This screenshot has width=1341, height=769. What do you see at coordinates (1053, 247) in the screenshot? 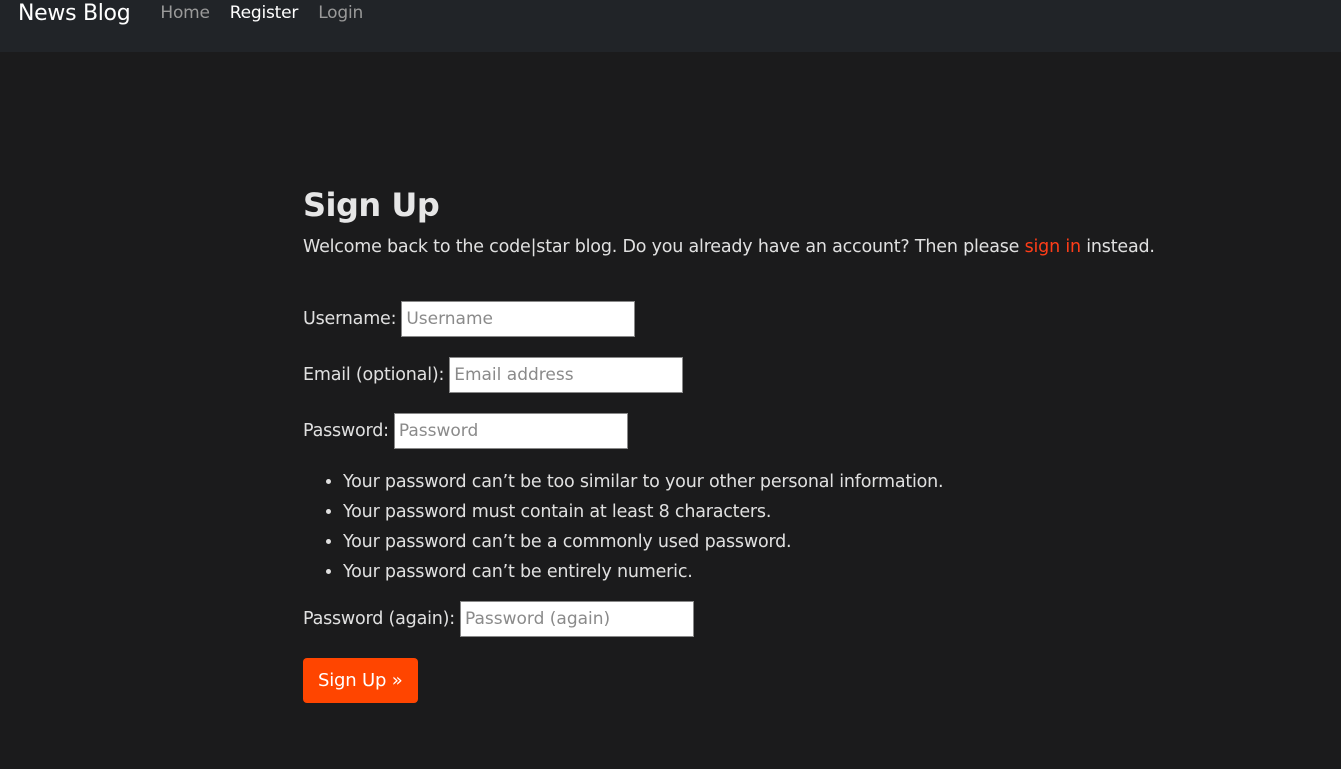
I see `sign-in-link: sign in` at bounding box center [1053, 247].